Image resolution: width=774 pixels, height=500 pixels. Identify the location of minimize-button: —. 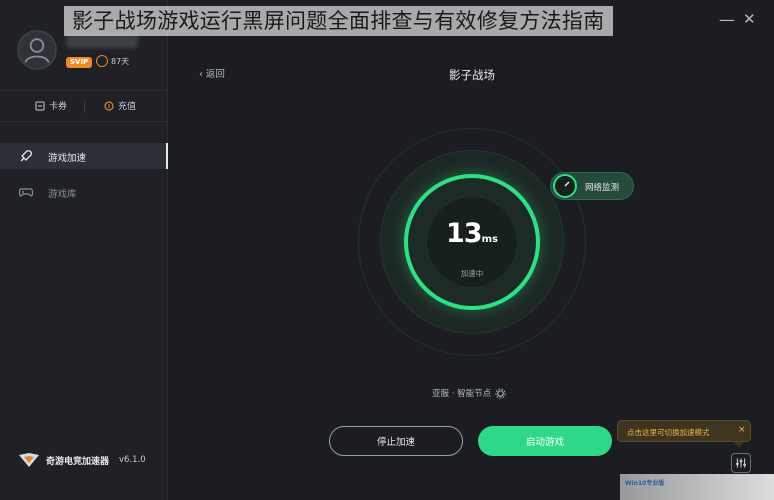
(727, 19).